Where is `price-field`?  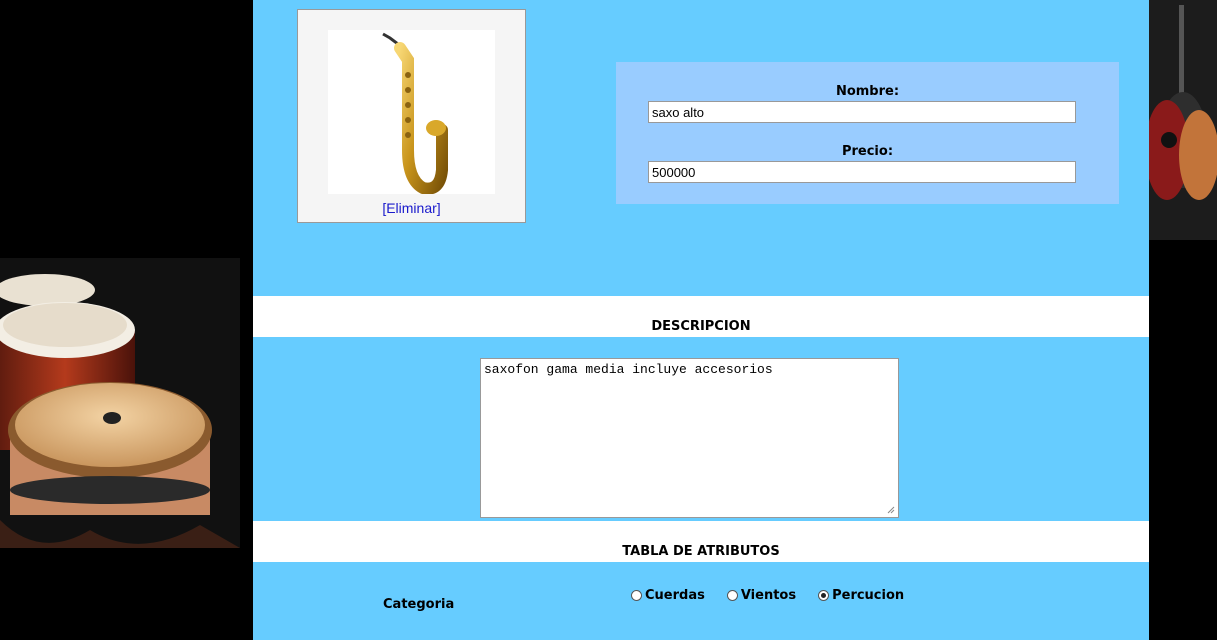
price-field is located at coordinates (862, 172).